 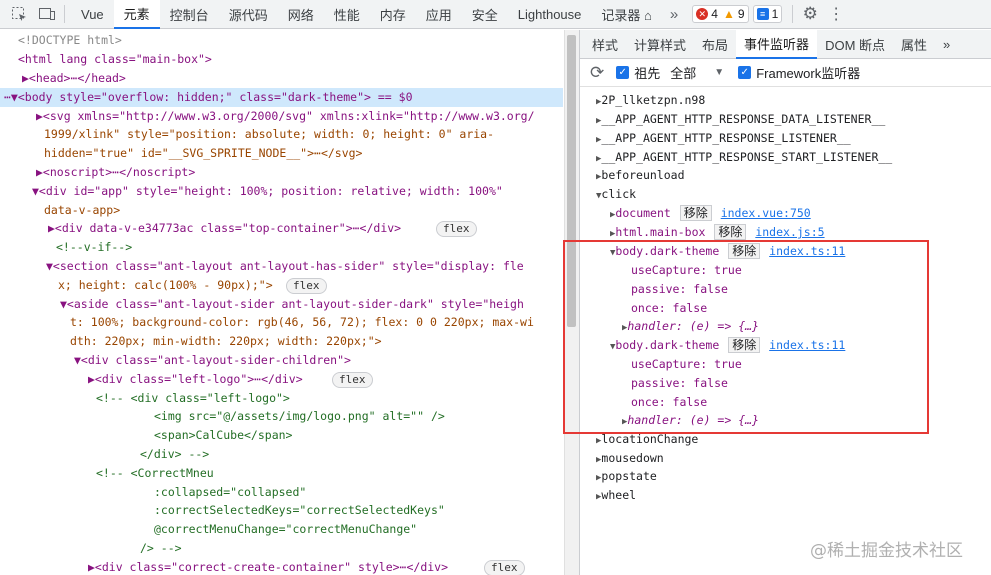 I want to click on more-sidebar-tabs-button: », so click(x=946, y=44).